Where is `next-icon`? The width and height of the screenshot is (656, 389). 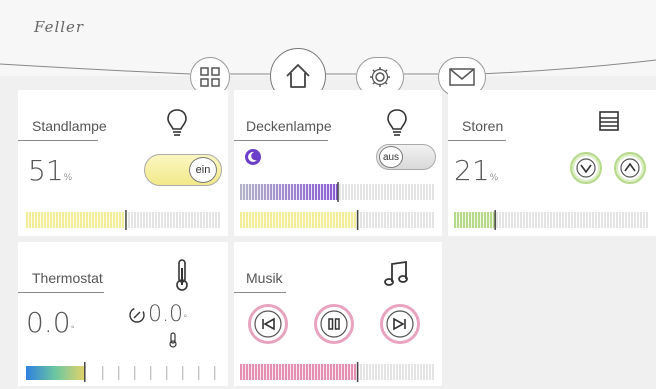 next-icon is located at coordinates (400, 324).